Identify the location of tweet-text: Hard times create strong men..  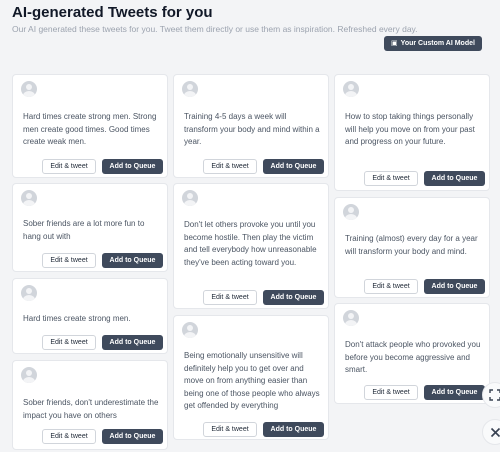
(77, 318).